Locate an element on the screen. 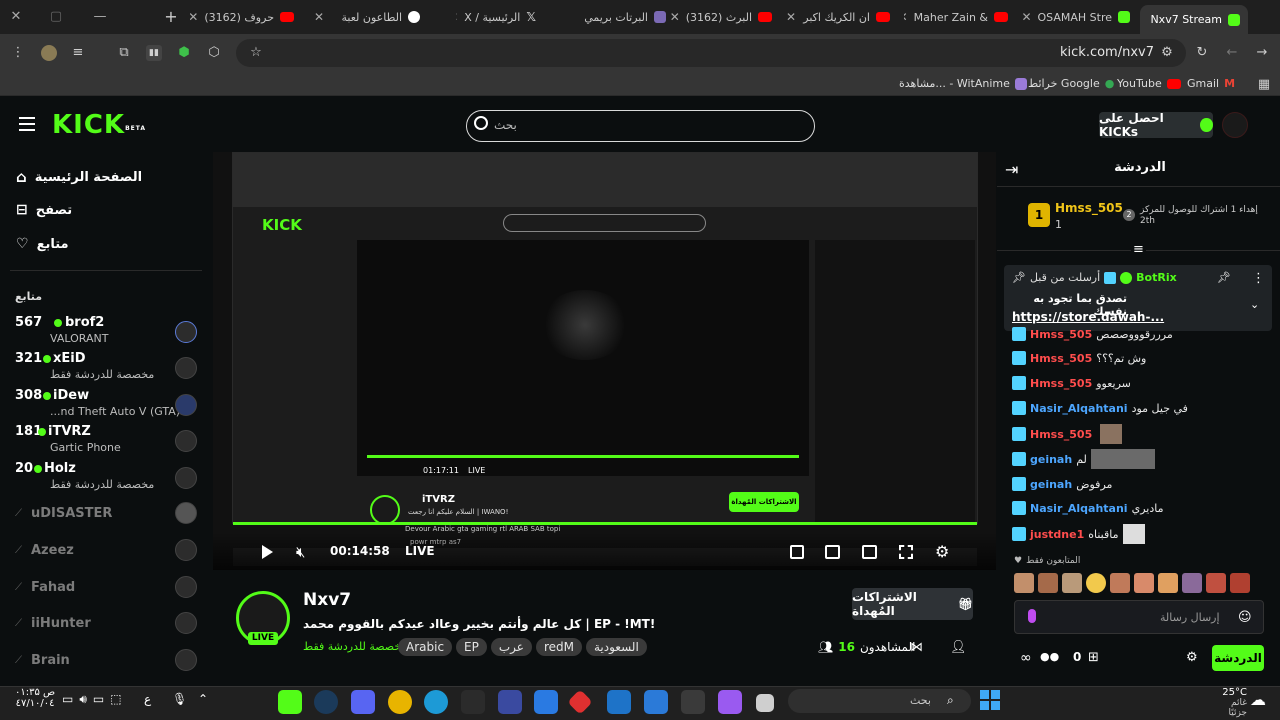 The height and width of the screenshot is (720, 1280). weather-widget: 25°C غائم جزئيًا is located at coordinates (1231, 702).